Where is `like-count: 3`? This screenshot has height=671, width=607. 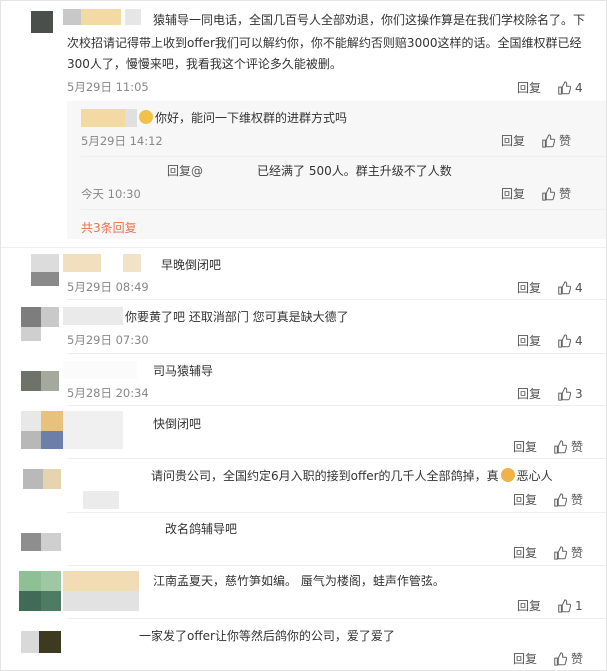 like-count: 3 is located at coordinates (579, 393).